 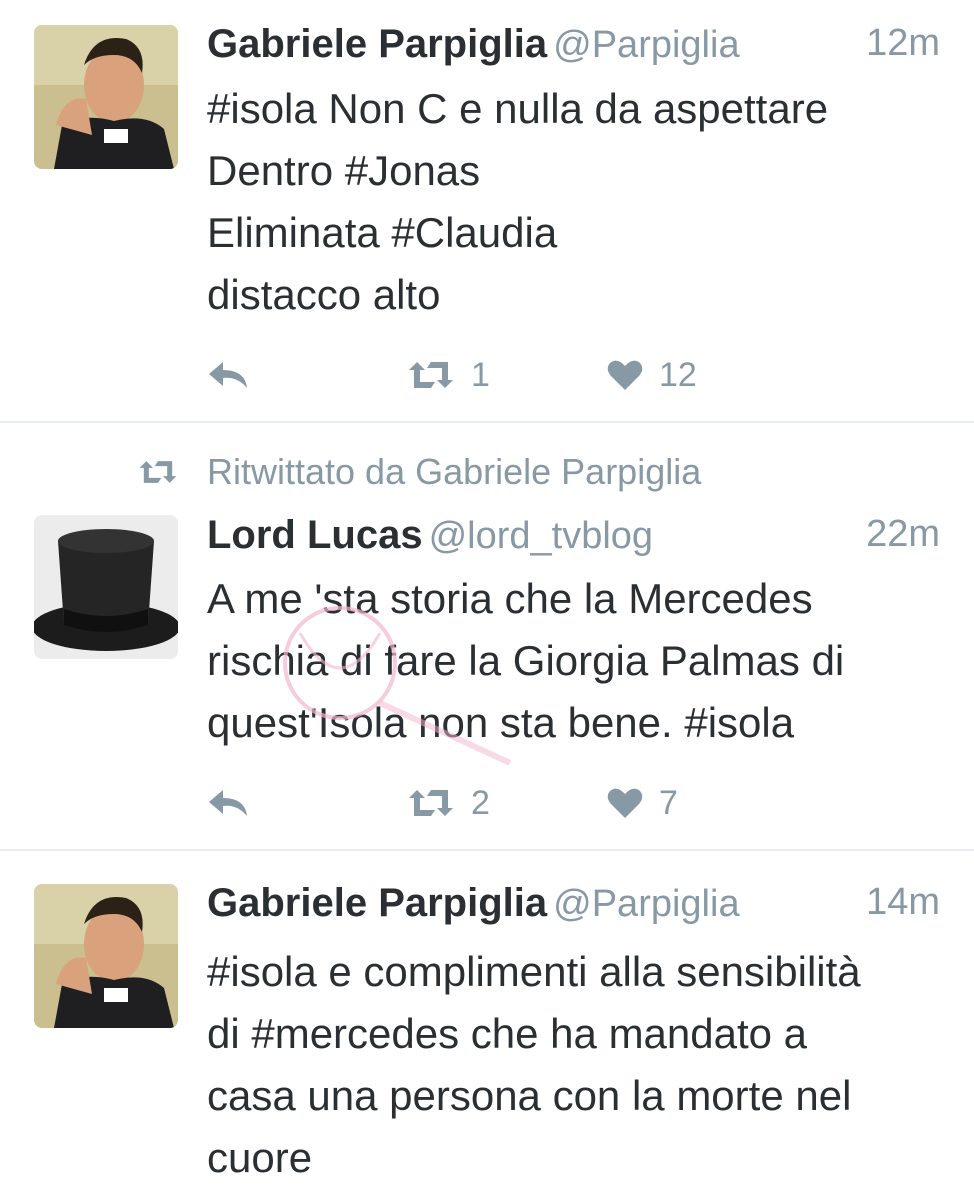 What do you see at coordinates (480, 802) in the screenshot?
I see `retweet-count: 2` at bounding box center [480, 802].